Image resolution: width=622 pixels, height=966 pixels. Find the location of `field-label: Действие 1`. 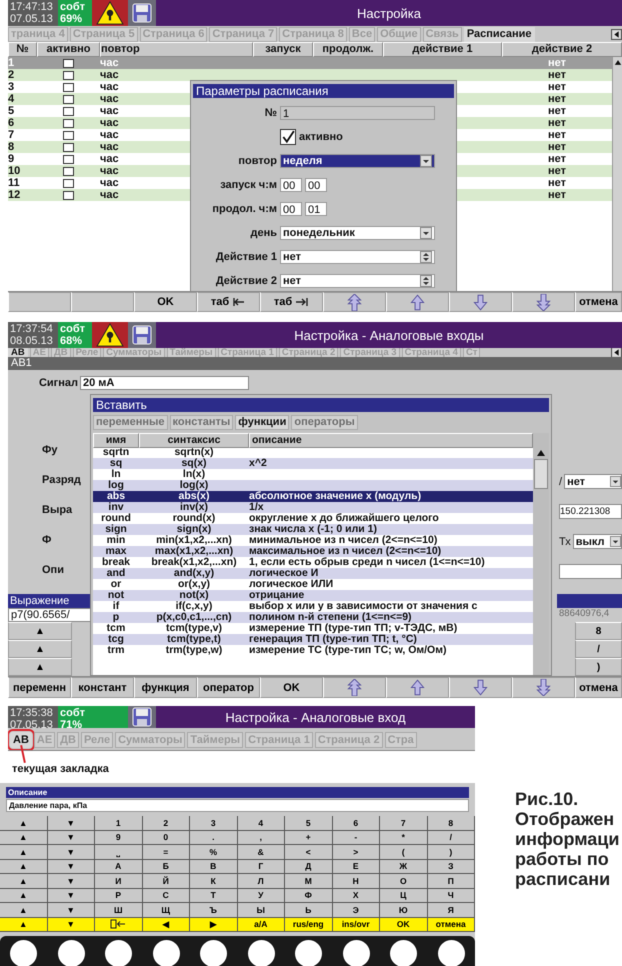

field-label: Действие 1 is located at coordinates (245, 257).